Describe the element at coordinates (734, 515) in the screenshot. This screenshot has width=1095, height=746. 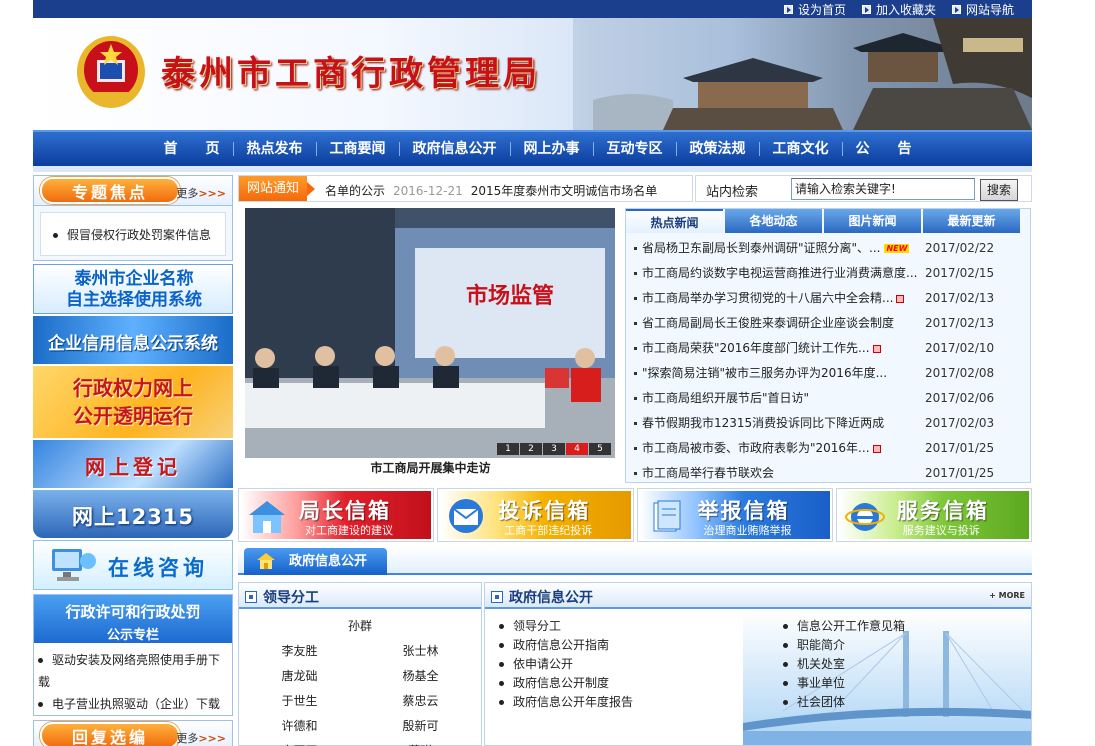
I see `report-mailbox: 举报信箱 治理商业贿赂举报` at that location.